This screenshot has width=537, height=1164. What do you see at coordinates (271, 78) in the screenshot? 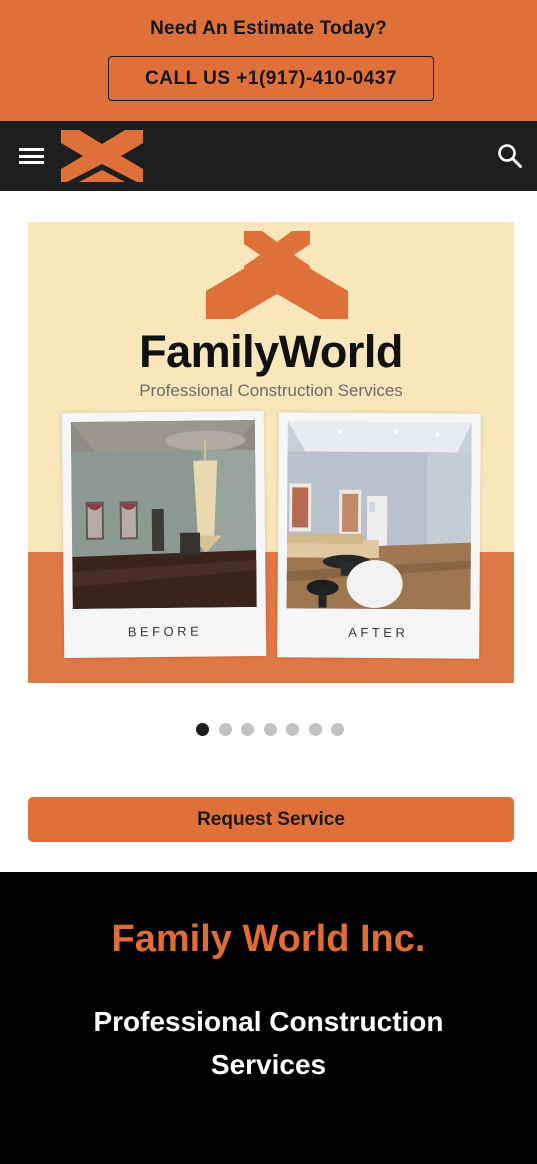
I see `call-us-button: CALL US +1(917)-410-0437` at bounding box center [271, 78].